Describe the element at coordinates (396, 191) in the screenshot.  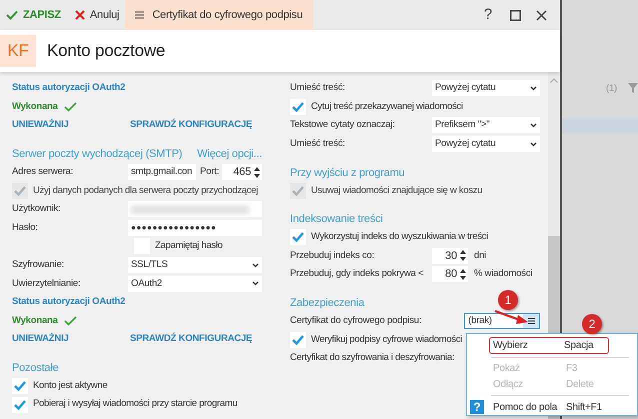
I see `checkbox-label: Usuwaj wiadomości znajdujące się w koszu` at that location.